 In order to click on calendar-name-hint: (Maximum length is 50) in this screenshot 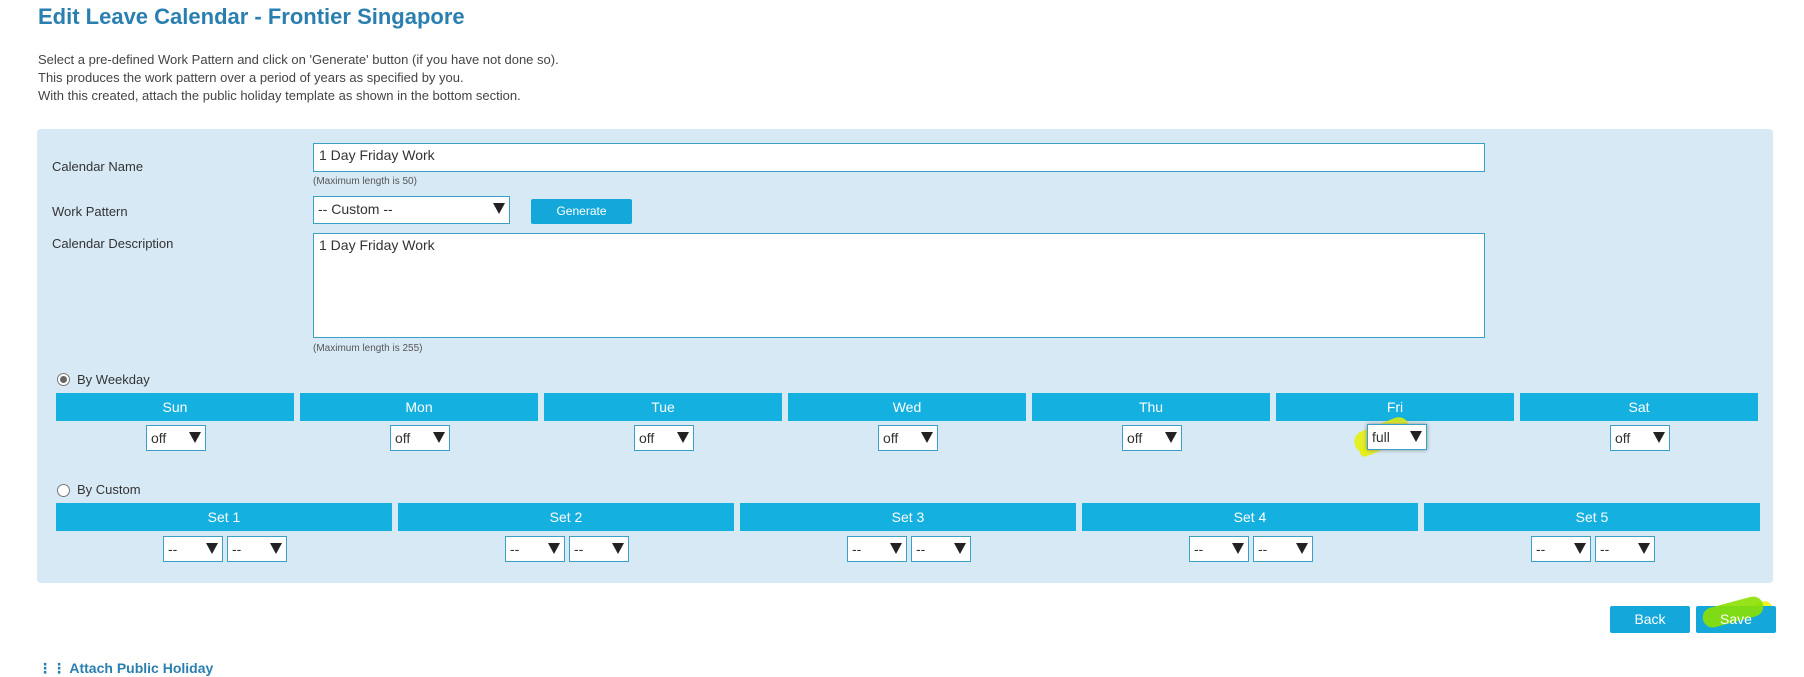, I will do `click(365, 181)`.